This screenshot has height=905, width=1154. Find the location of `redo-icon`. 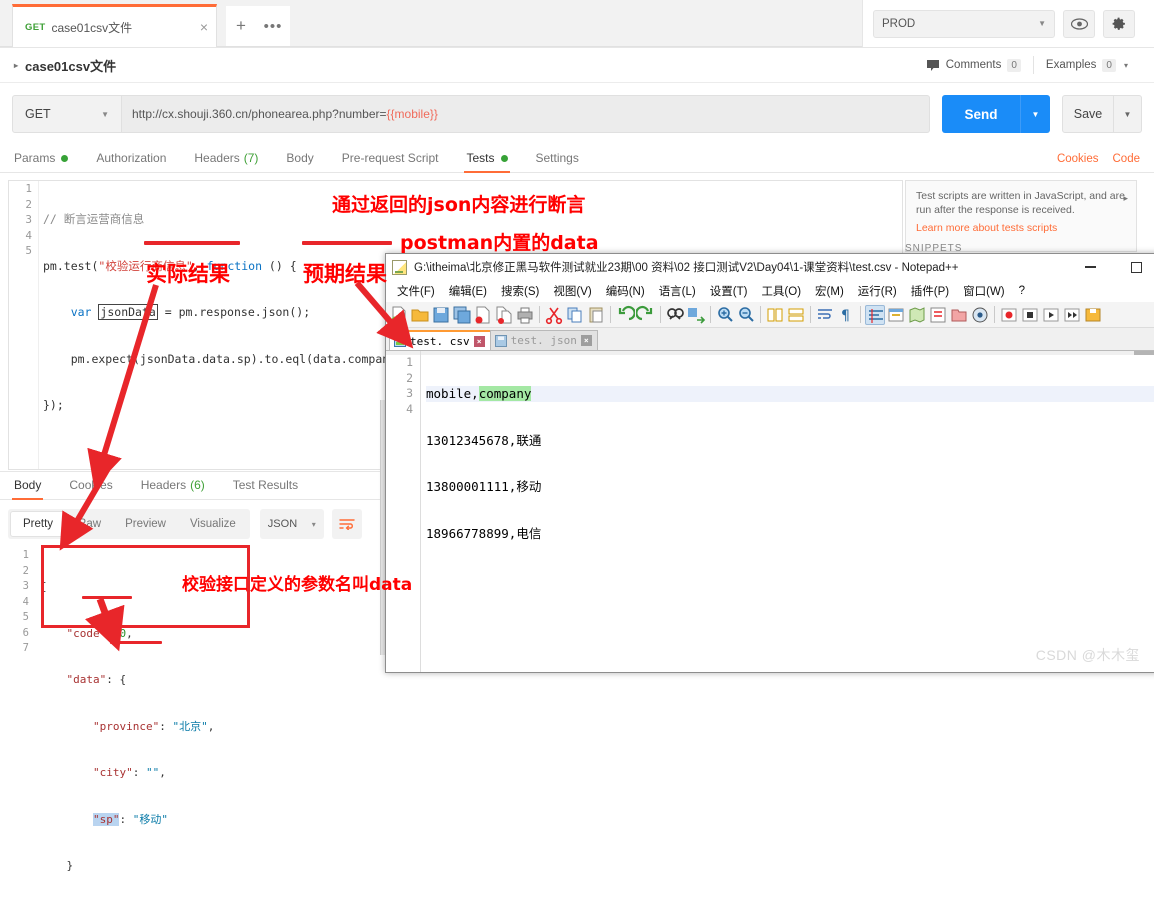

redo-icon is located at coordinates (645, 315).